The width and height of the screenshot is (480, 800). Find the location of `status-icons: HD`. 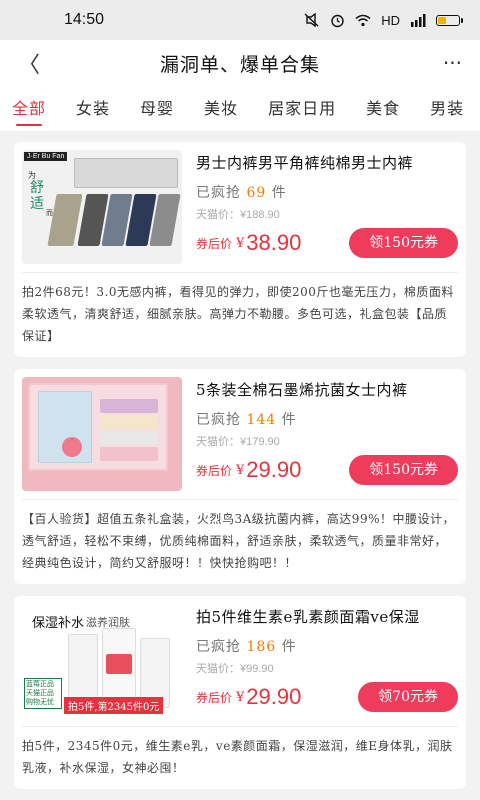

status-icons: HD is located at coordinates (383, 20).